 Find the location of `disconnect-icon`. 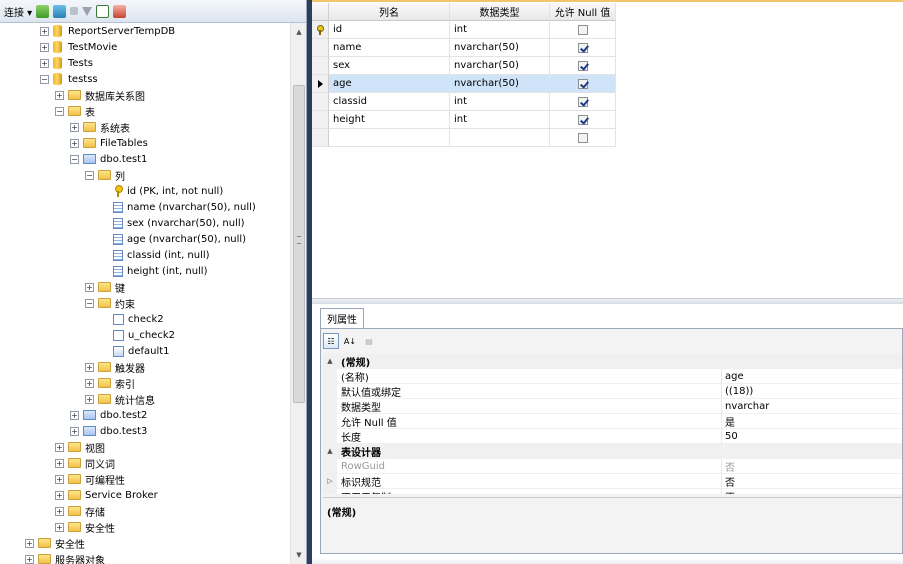

disconnect-icon is located at coordinates (60, 11).